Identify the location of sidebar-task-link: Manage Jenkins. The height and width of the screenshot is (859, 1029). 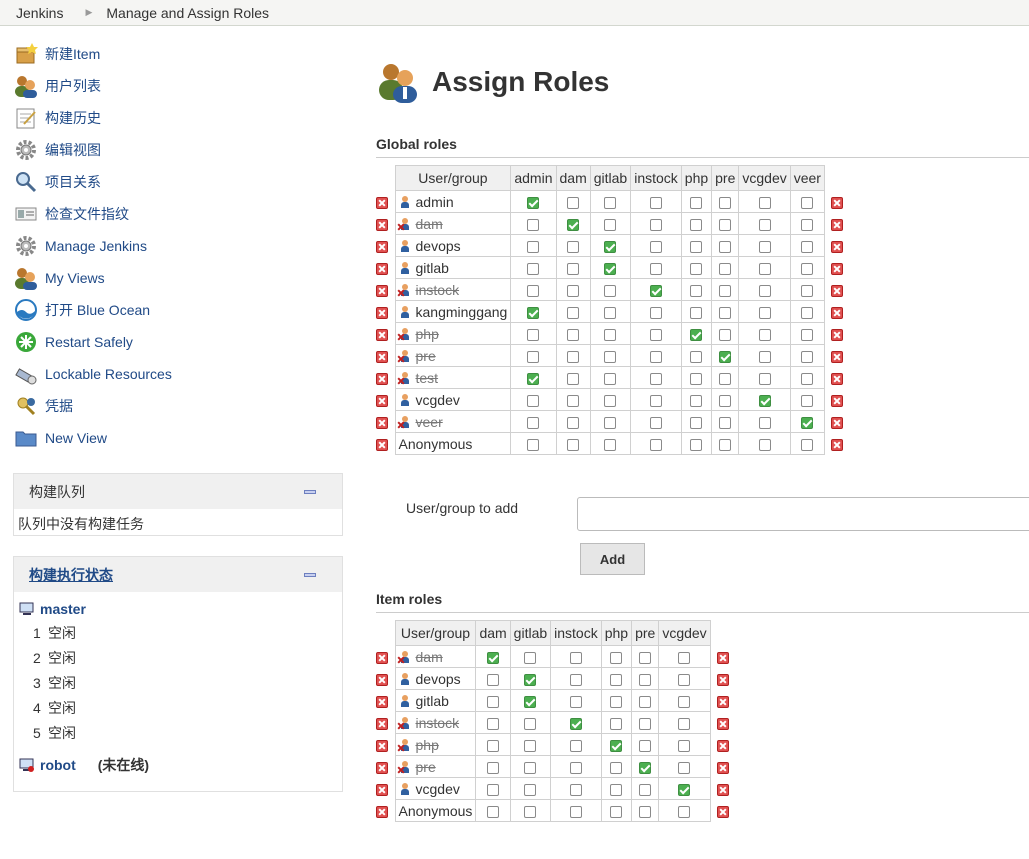
(96, 246).